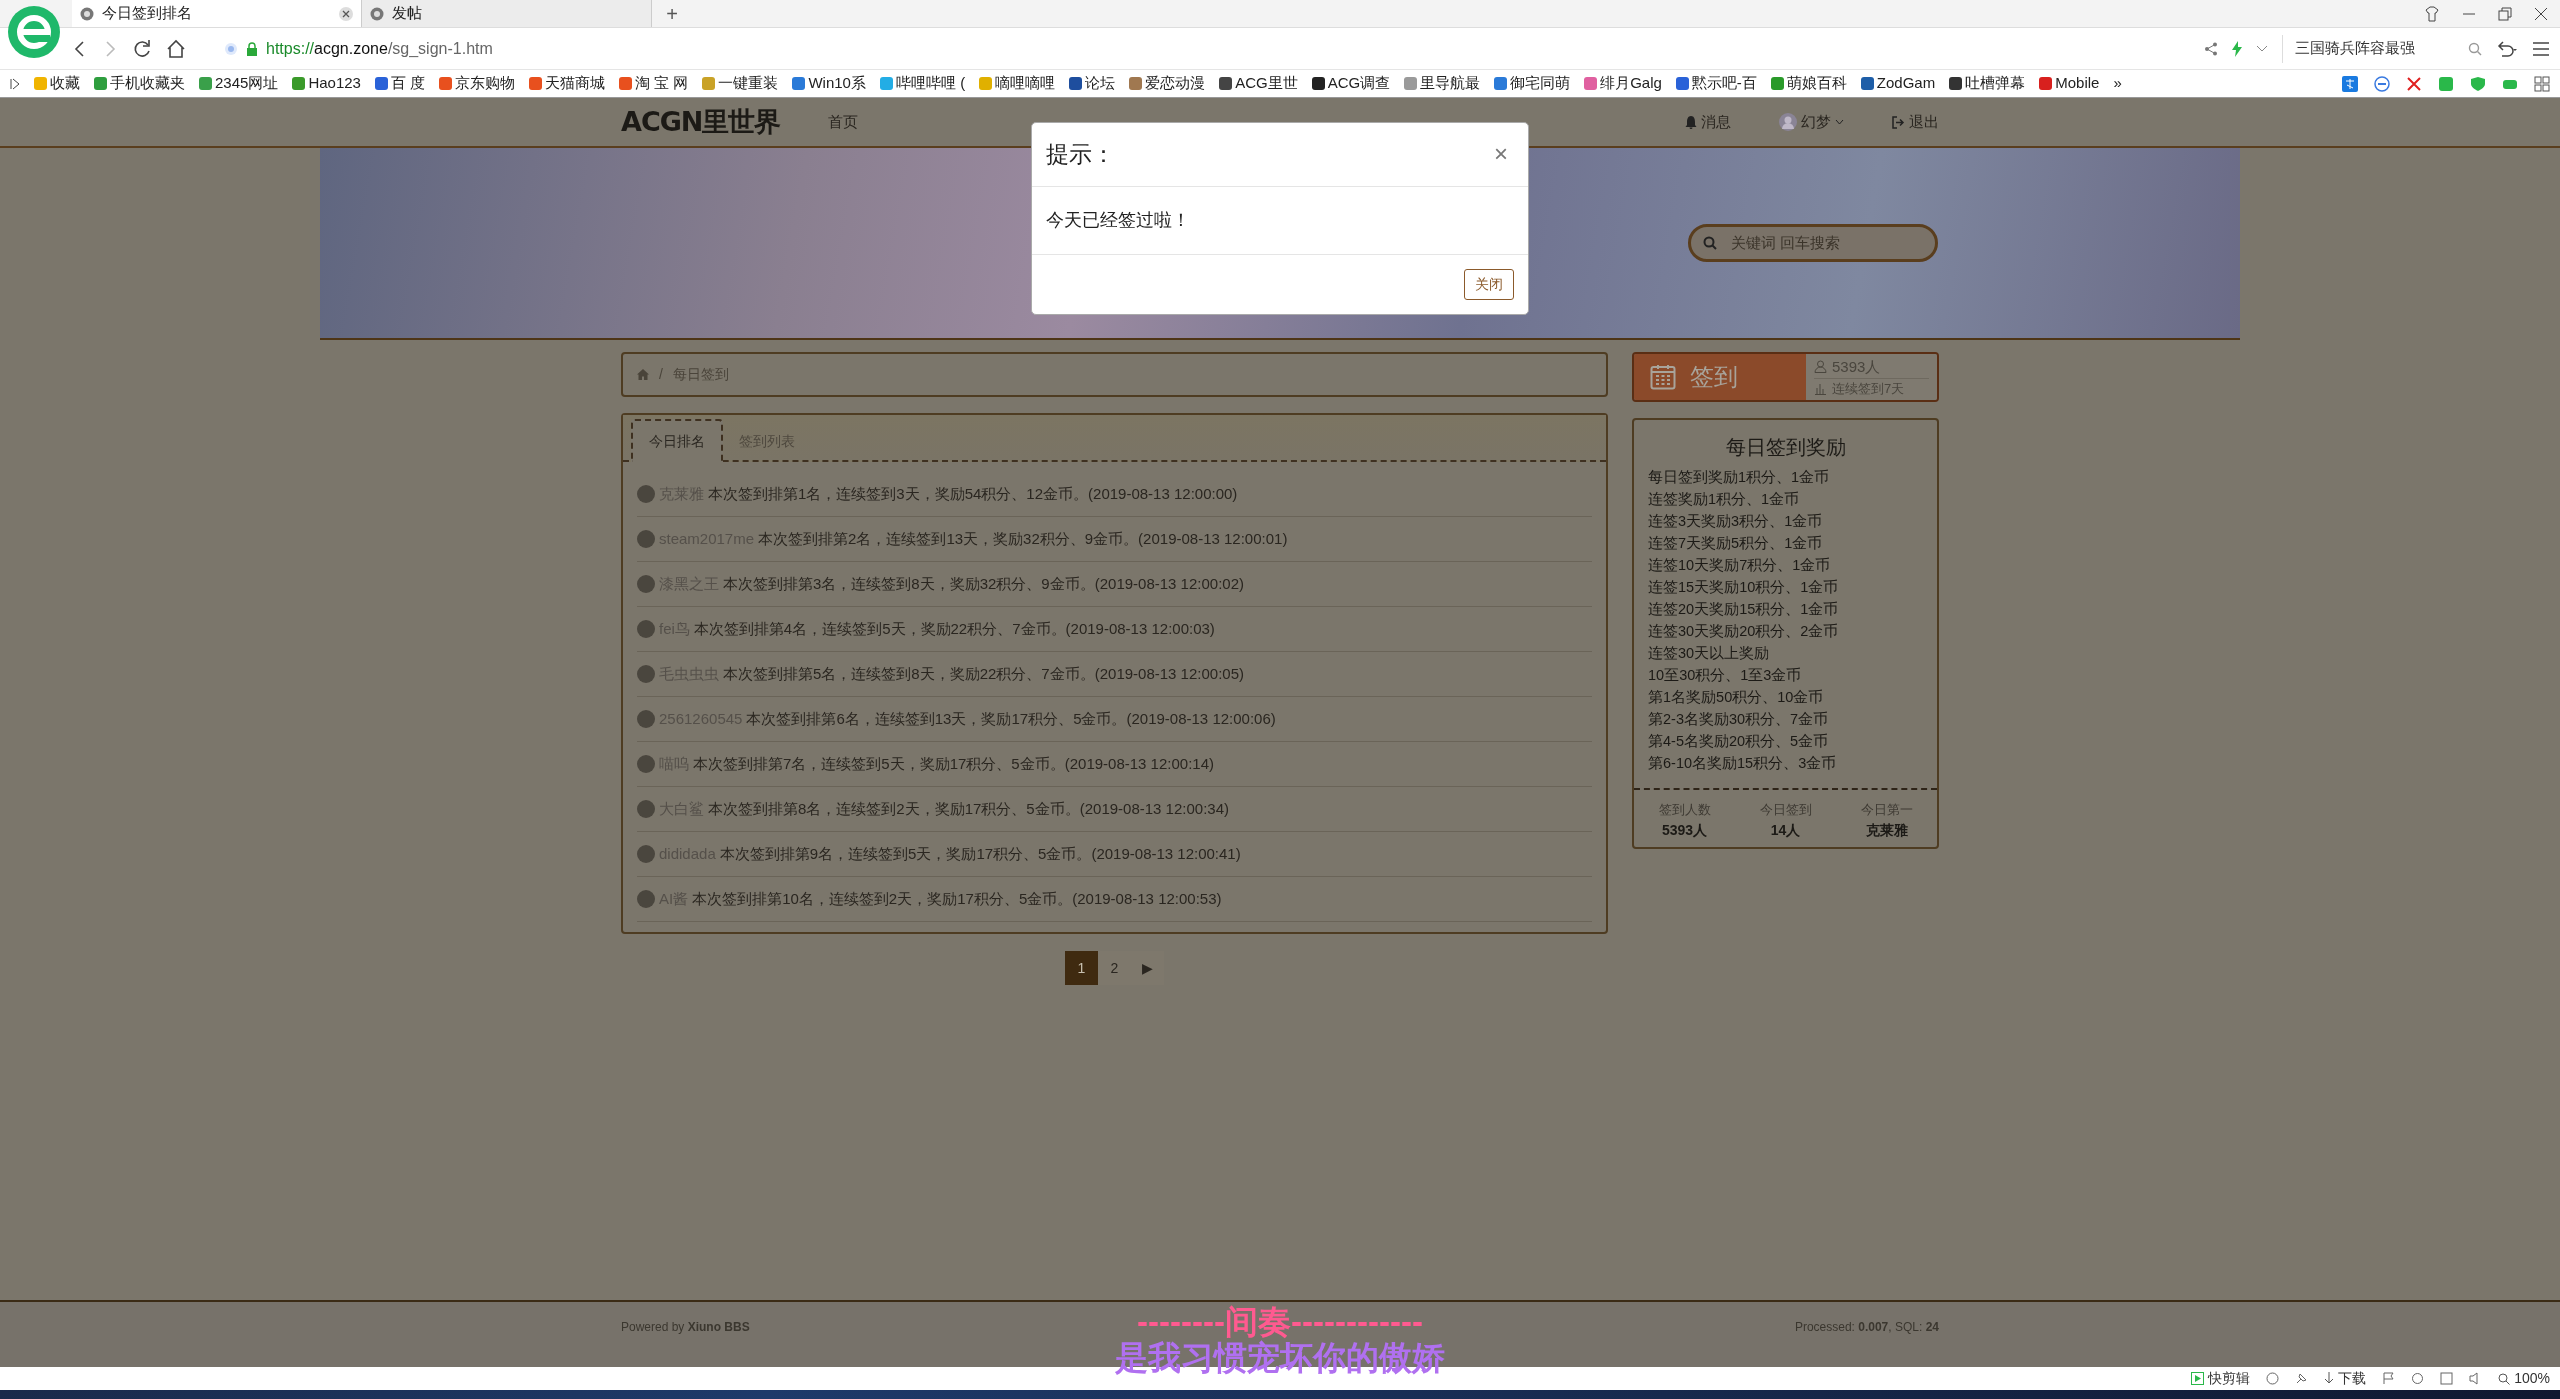 This screenshot has height=1399, width=2560. What do you see at coordinates (1280, 1322) in the screenshot?
I see `lyrics-line: --------间奏------------` at bounding box center [1280, 1322].